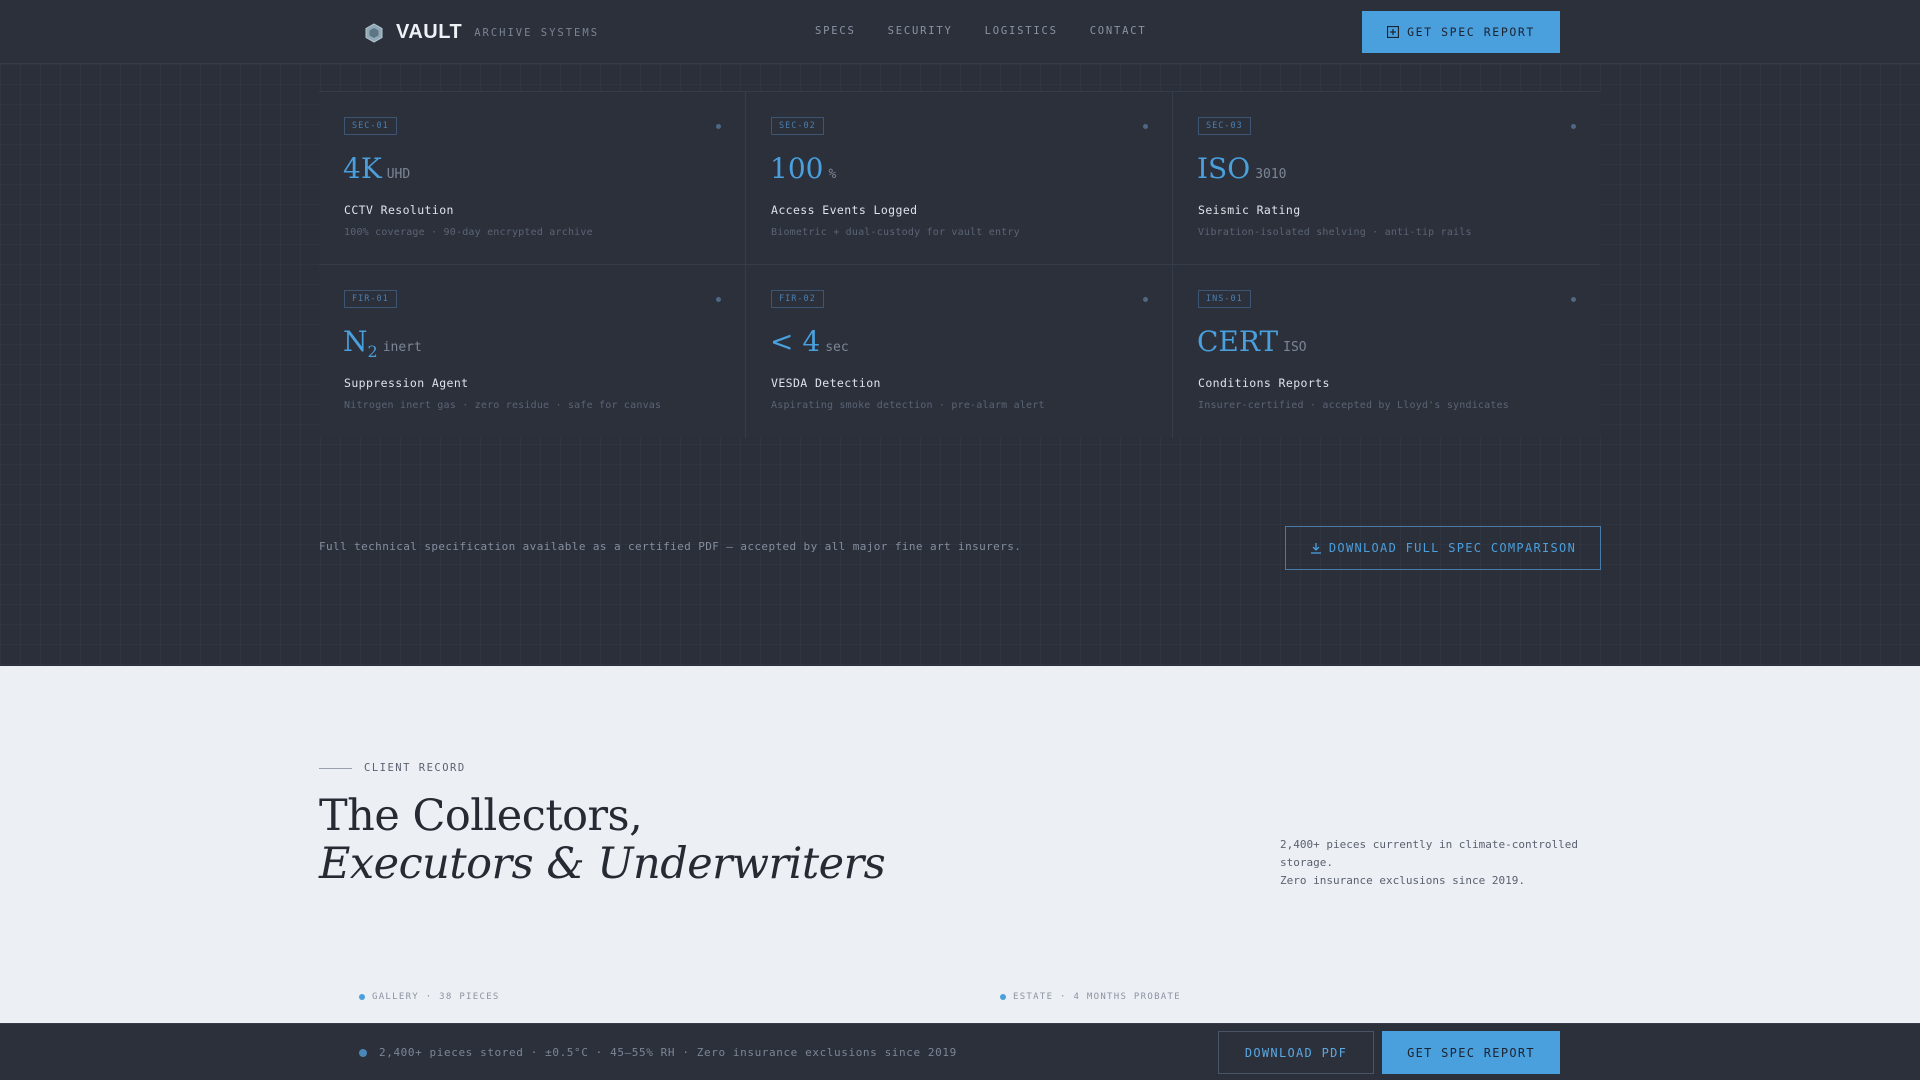 The height and width of the screenshot is (1080, 1920). What do you see at coordinates (797, 168) in the screenshot?
I see `metric-value: 100` at bounding box center [797, 168].